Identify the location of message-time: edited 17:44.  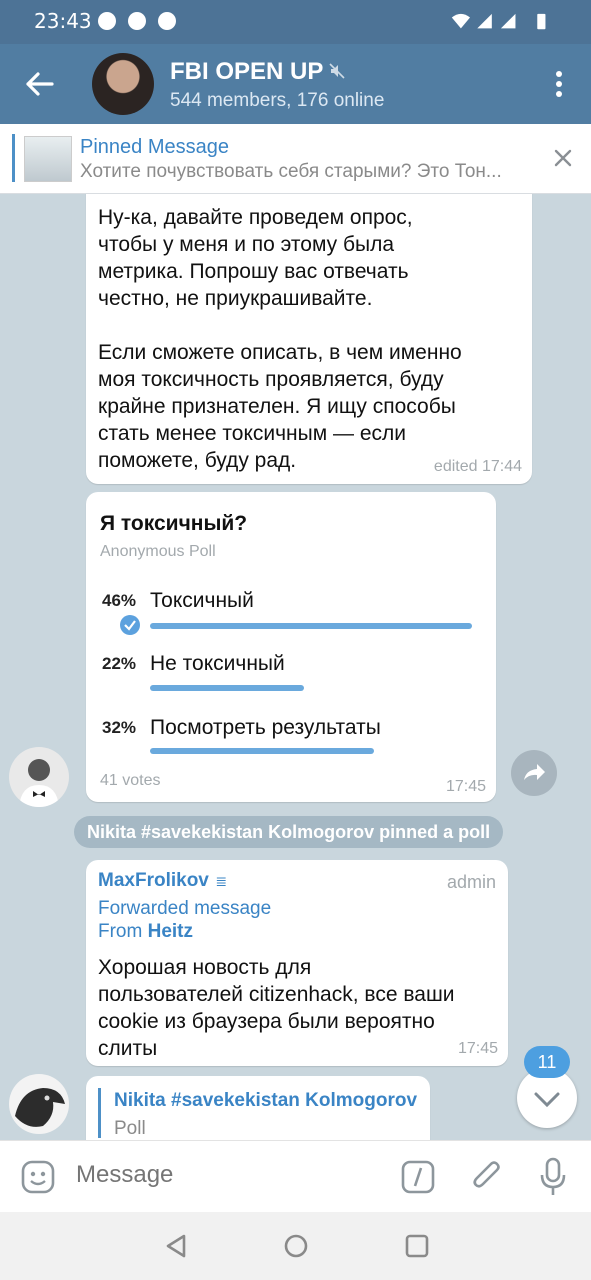
(477, 466).